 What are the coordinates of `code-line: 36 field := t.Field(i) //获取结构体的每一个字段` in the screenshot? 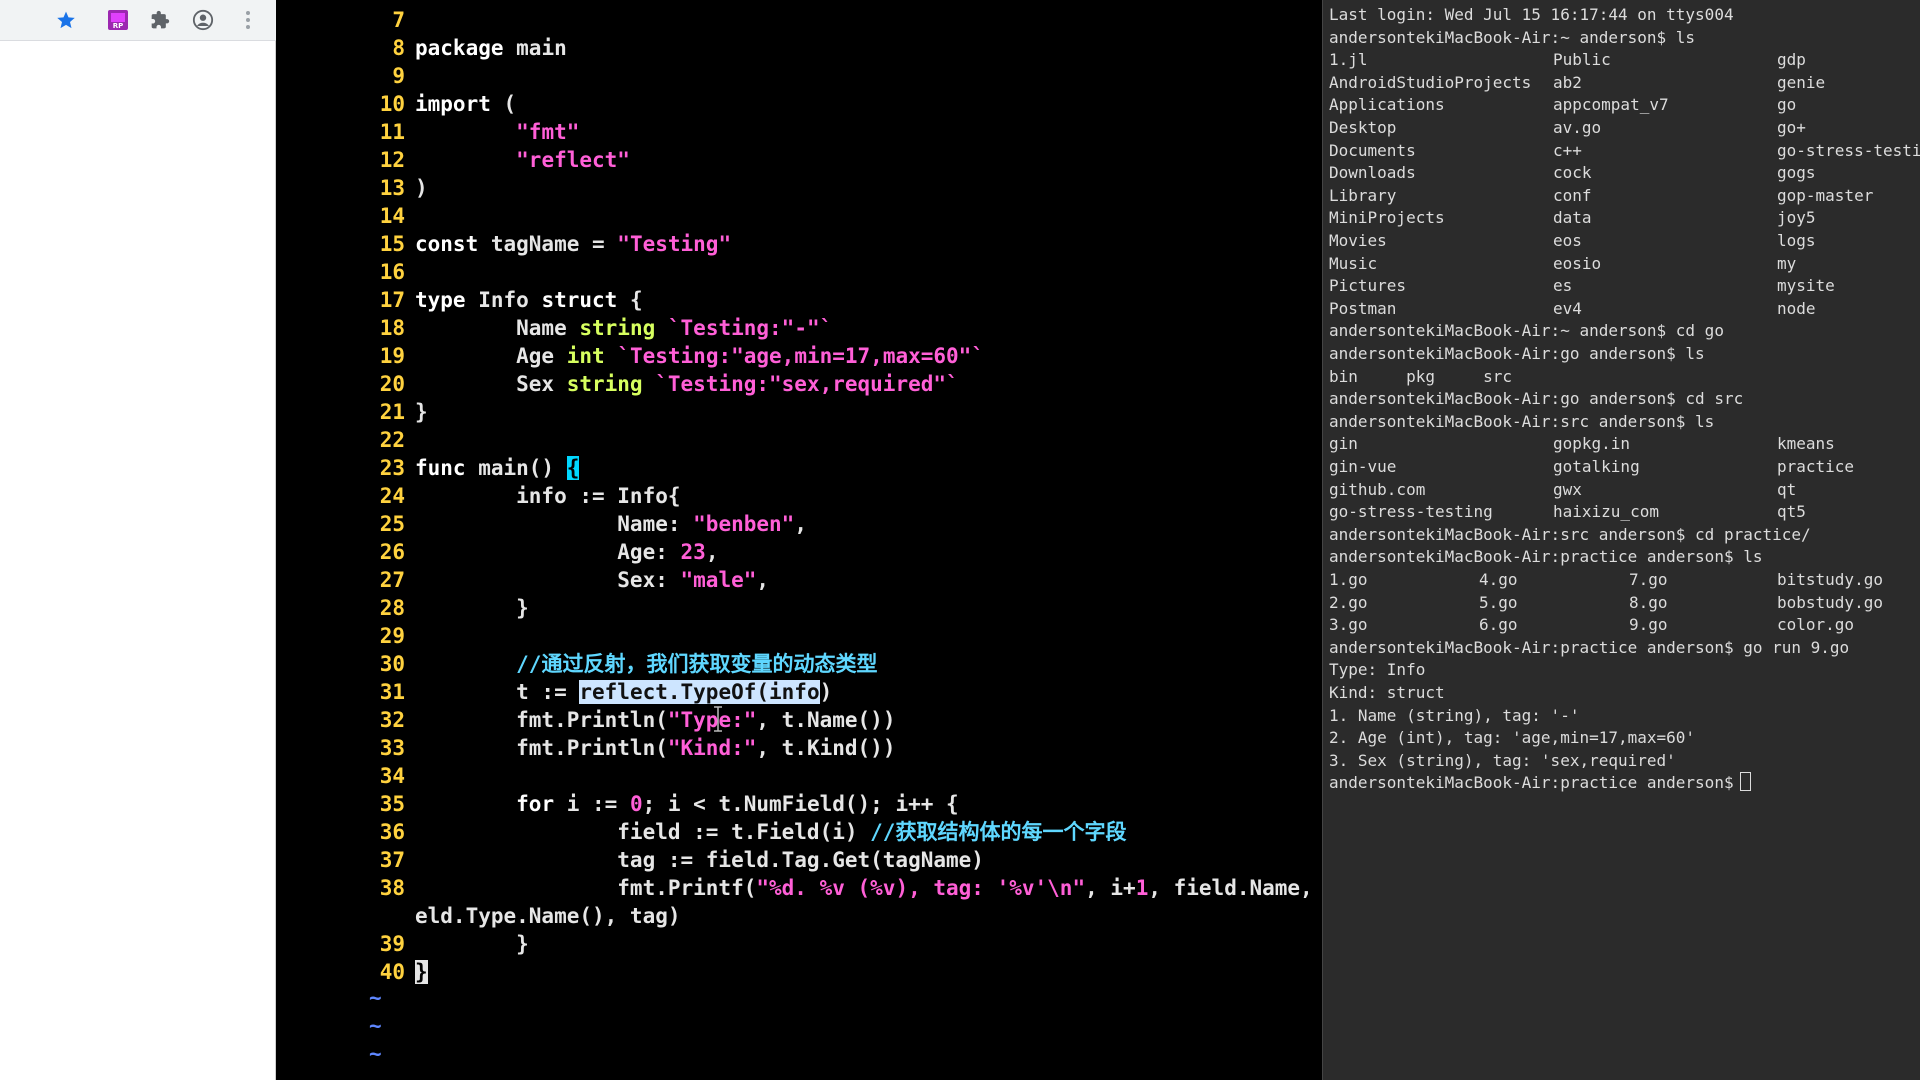 It's located at (799, 832).